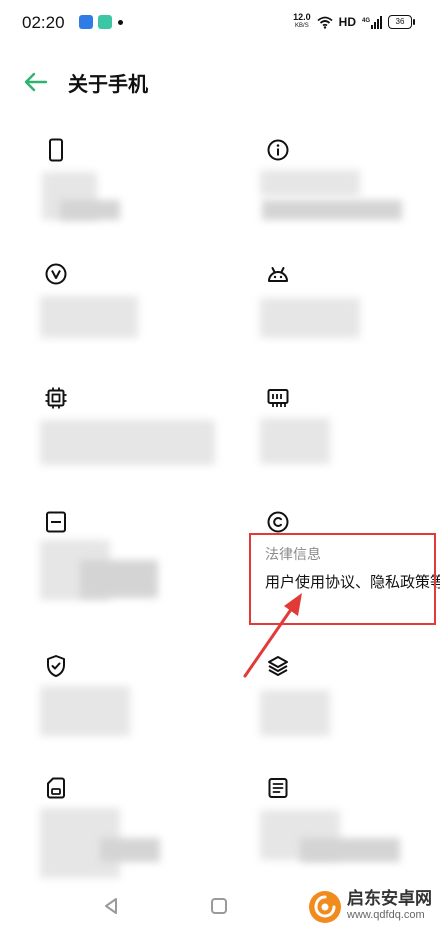 The image size is (440, 931). What do you see at coordinates (130, 850) in the screenshot?
I see `sim-value` at bounding box center [130, 850].